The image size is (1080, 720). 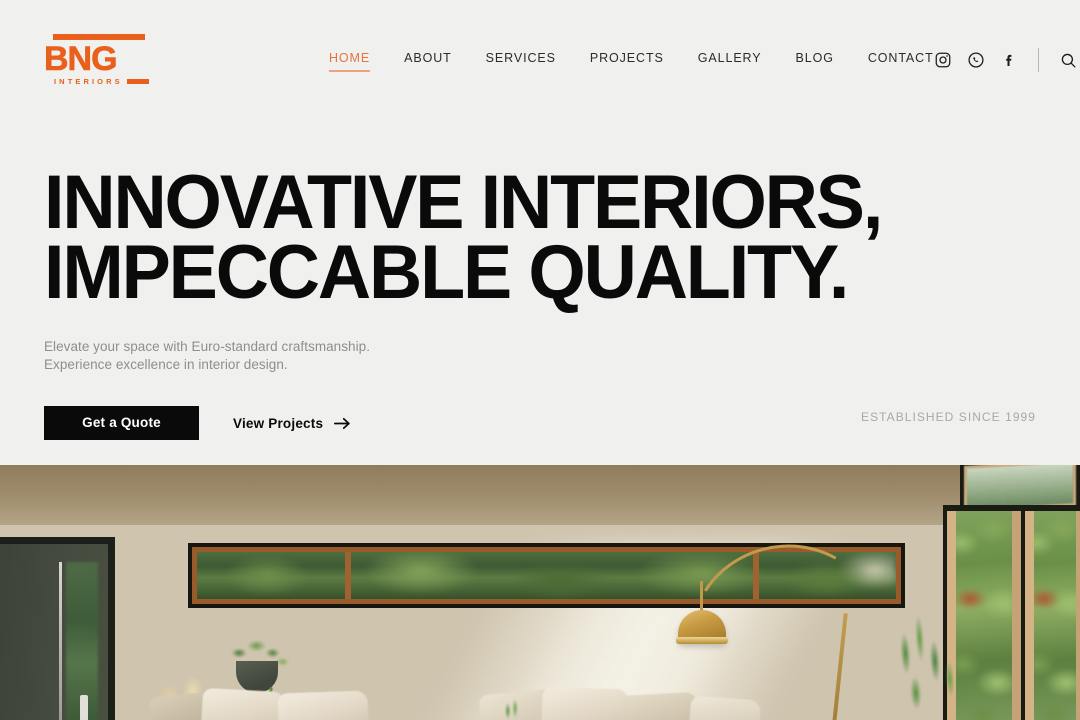 I want to click on get-a-quote-button: Get a Quote, so click(x=121, y=423).